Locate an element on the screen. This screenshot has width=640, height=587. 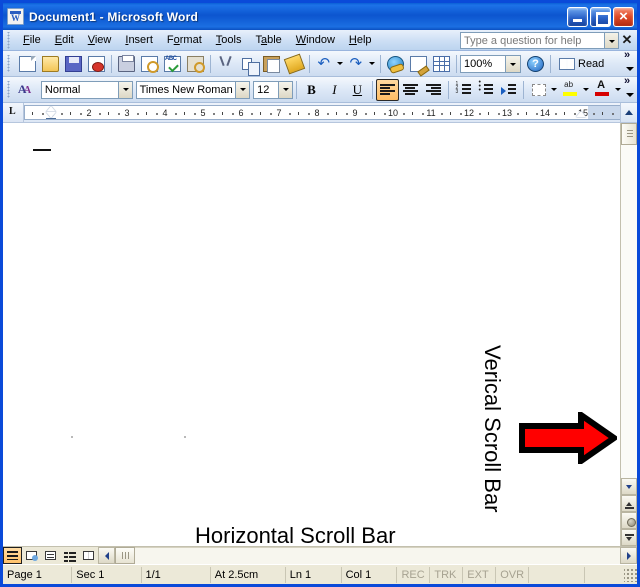
right-indent-marker is located at coordinates (581, 114).